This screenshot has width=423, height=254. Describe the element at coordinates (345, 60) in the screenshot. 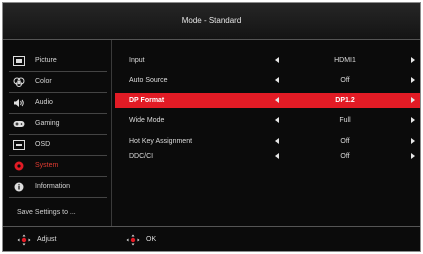

I see `setting-value: HDMI1` at that location.